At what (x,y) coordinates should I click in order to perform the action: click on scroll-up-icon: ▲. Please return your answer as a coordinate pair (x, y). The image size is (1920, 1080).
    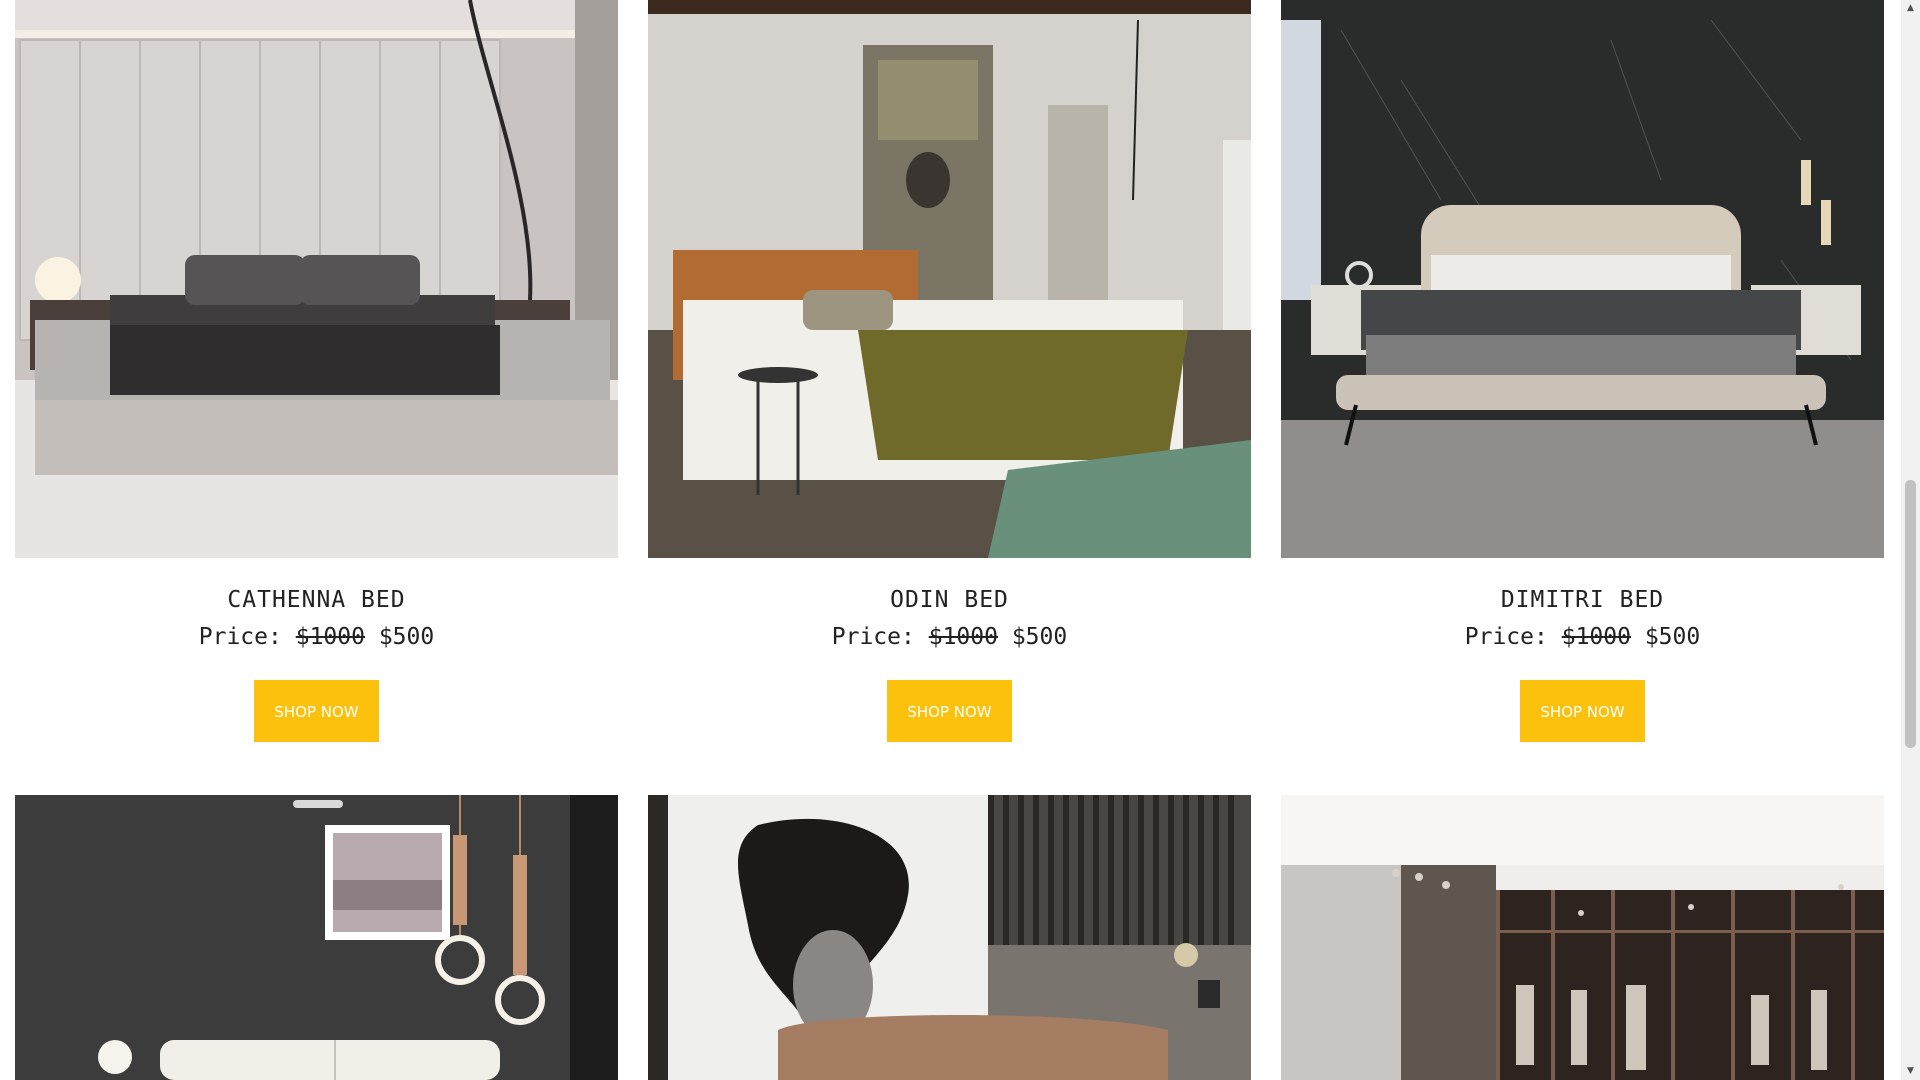
    Looking at the image, I should click on (1910, 8).